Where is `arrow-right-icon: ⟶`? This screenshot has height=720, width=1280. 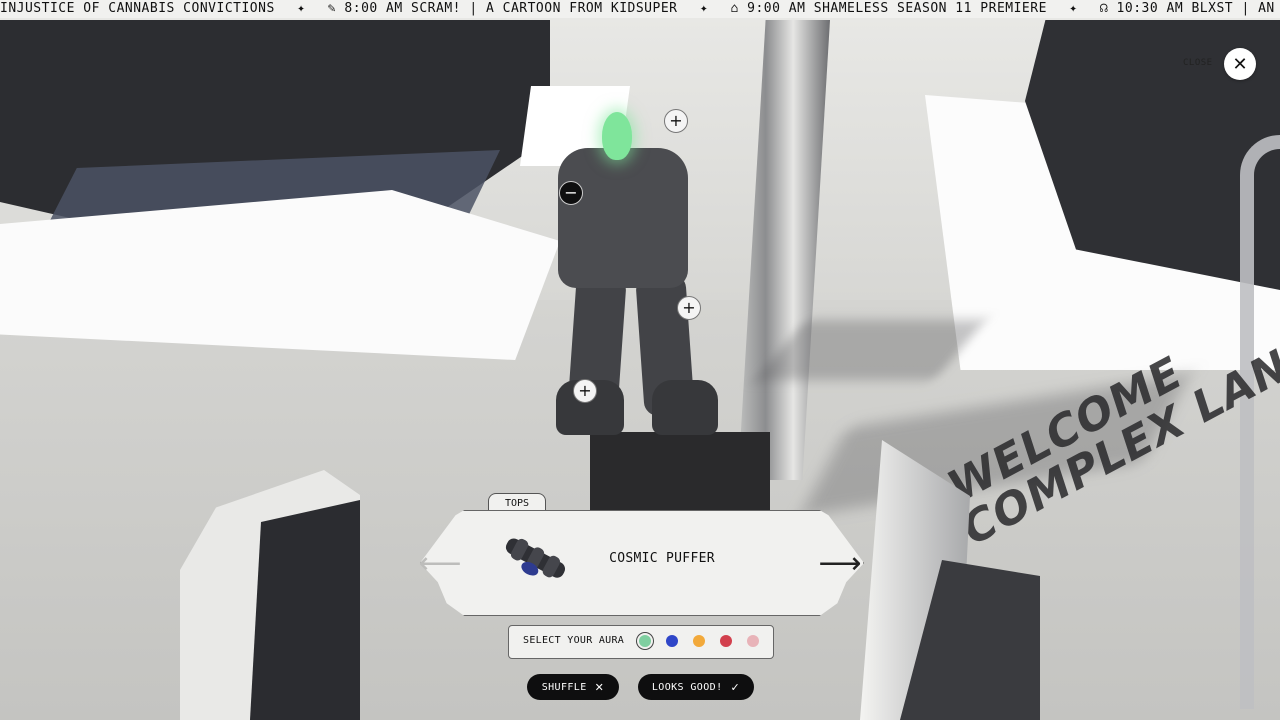
arrow-right-icon: ⟶ is located at coordinates (840, 563).